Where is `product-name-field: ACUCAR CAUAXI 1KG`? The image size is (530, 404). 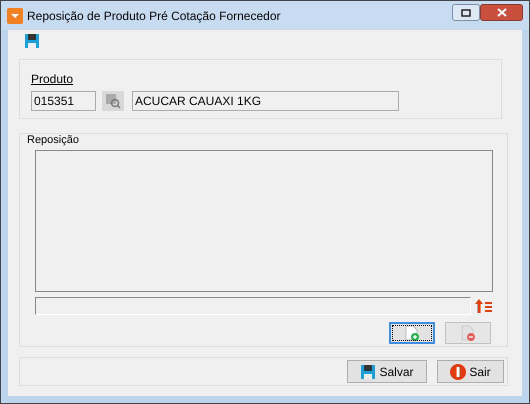
product-name-field: ACUCAR CAUAXI 1KG is located at coordinates (265, 101).